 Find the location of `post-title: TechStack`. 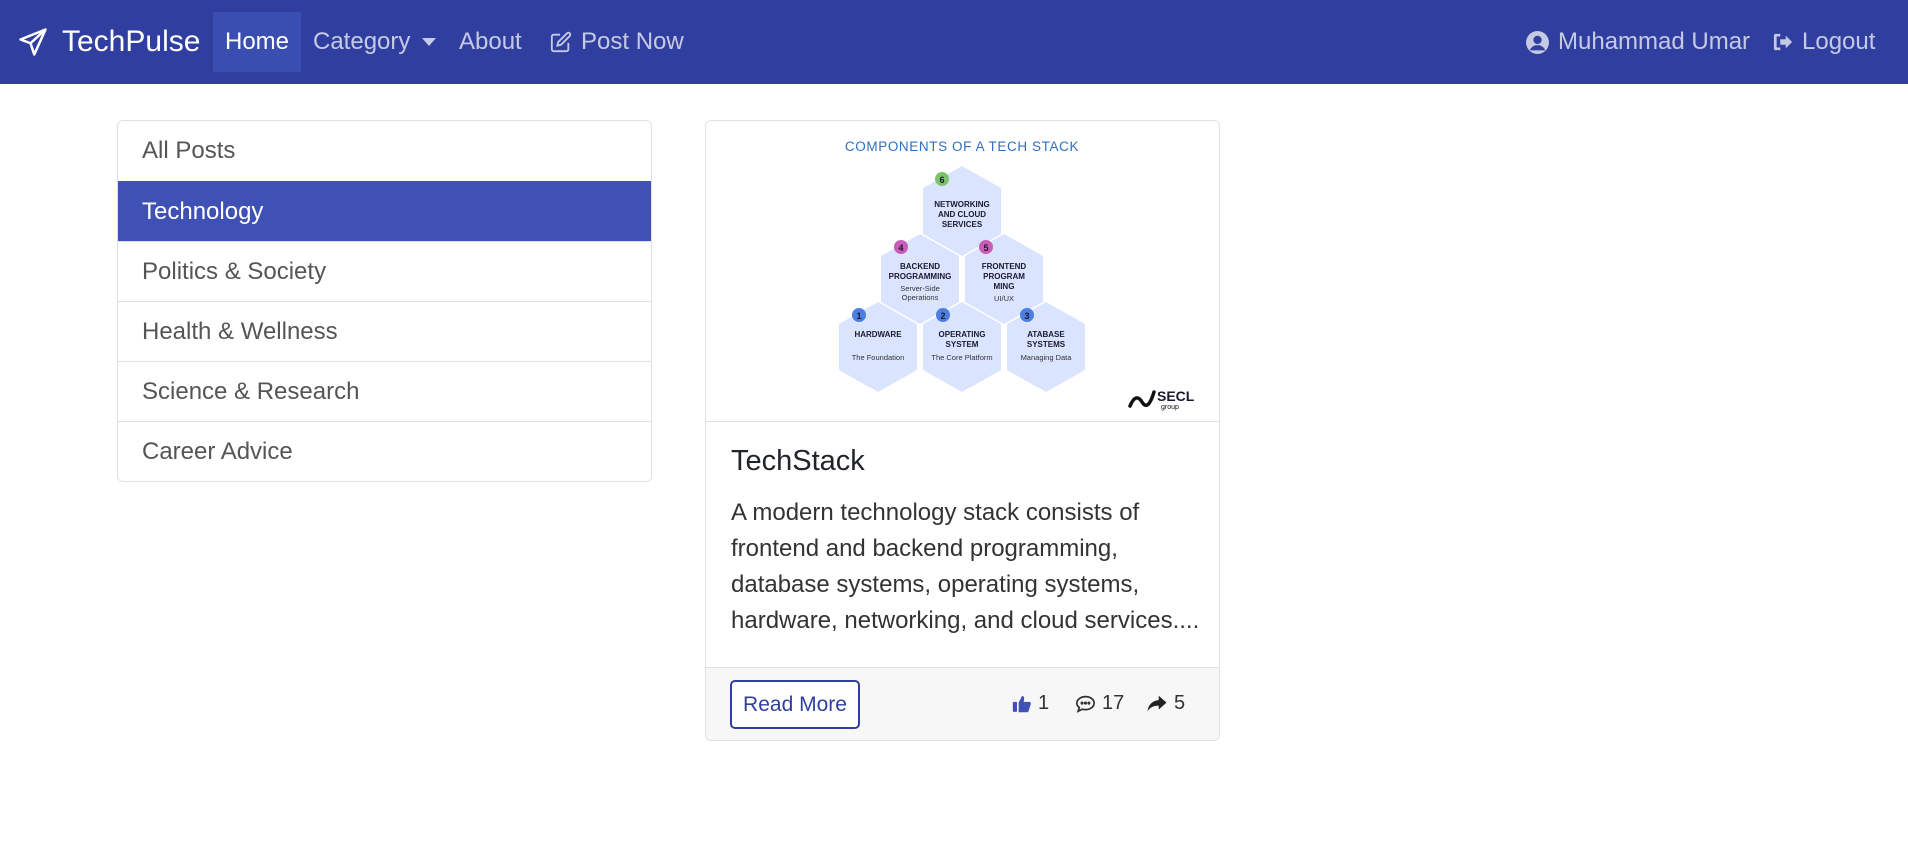

post-title: TechStack is located at coordinates (798, 461).